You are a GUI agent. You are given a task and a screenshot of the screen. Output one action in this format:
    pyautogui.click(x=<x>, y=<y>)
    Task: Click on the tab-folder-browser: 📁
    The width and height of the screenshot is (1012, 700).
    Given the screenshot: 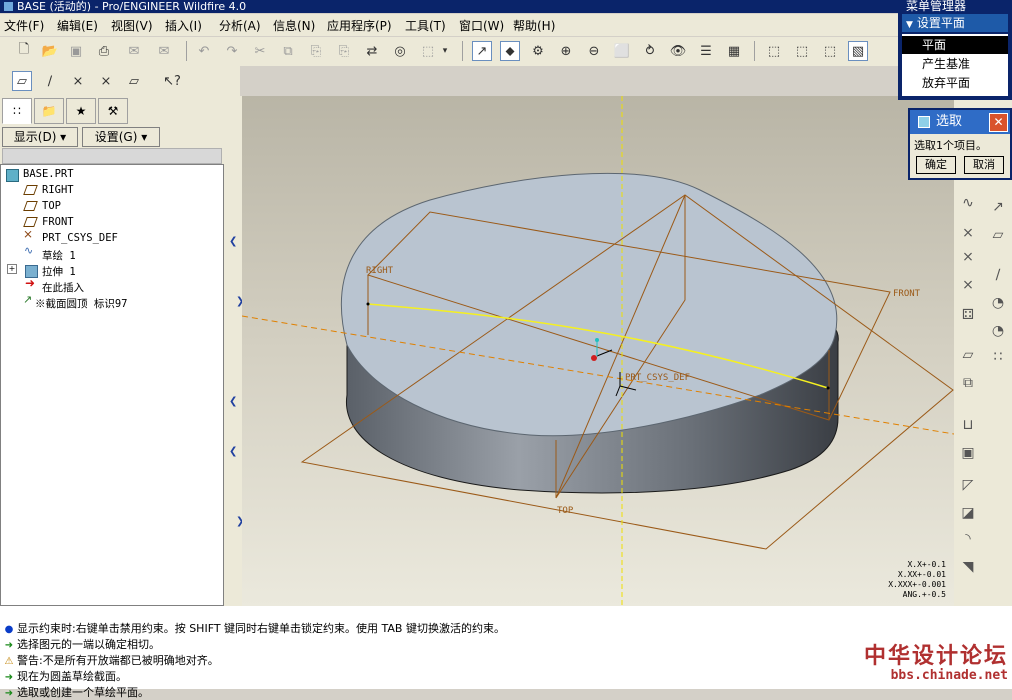 What is the action you would take?
    pyautogui.click(x=49, y=111)
    